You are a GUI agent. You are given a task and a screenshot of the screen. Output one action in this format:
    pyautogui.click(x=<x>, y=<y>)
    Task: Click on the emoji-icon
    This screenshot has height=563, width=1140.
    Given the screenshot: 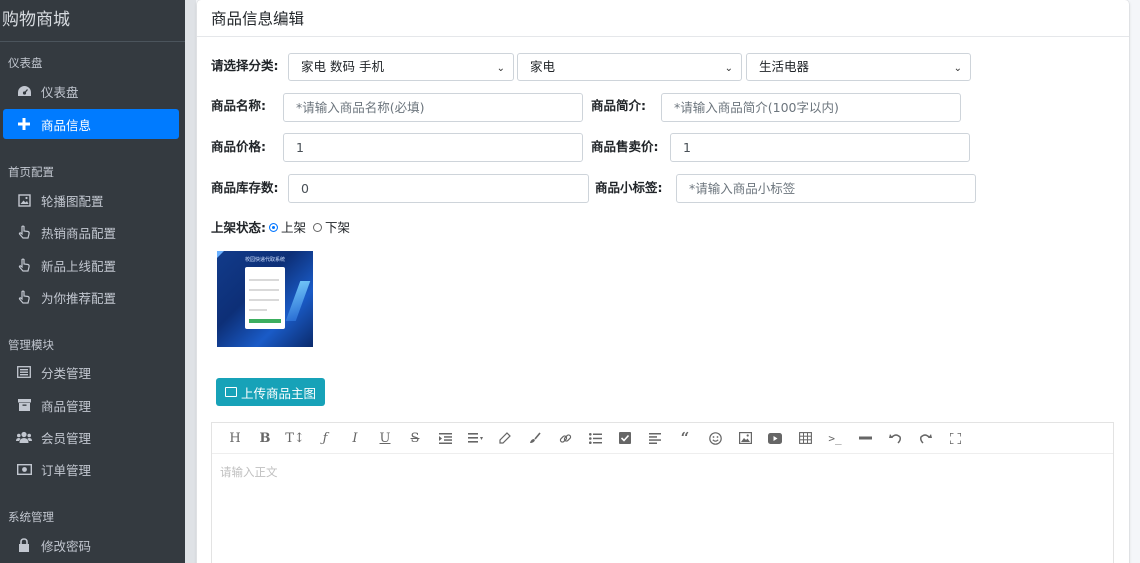 What is the action you would take?
    pyautogui.click(x=715, y=438)
    